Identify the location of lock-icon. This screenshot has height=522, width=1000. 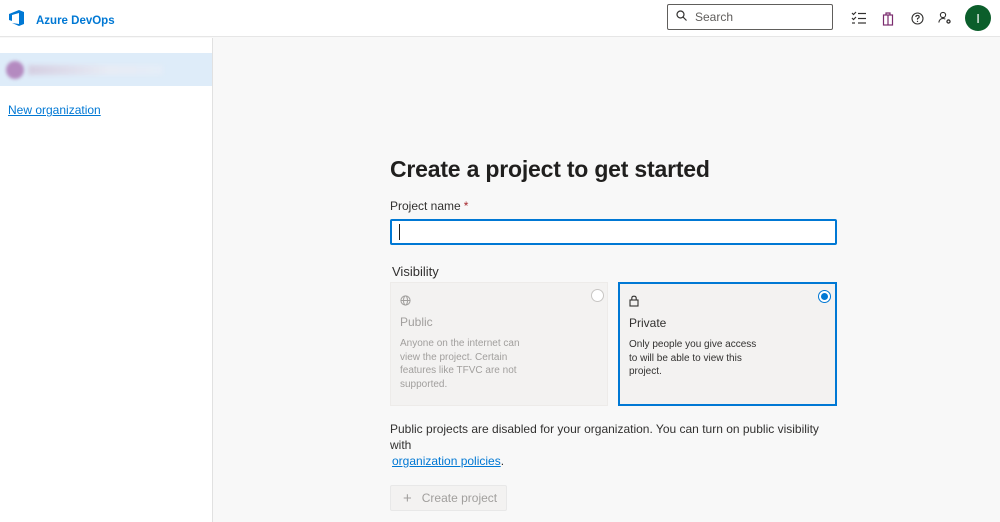
(634, 303).